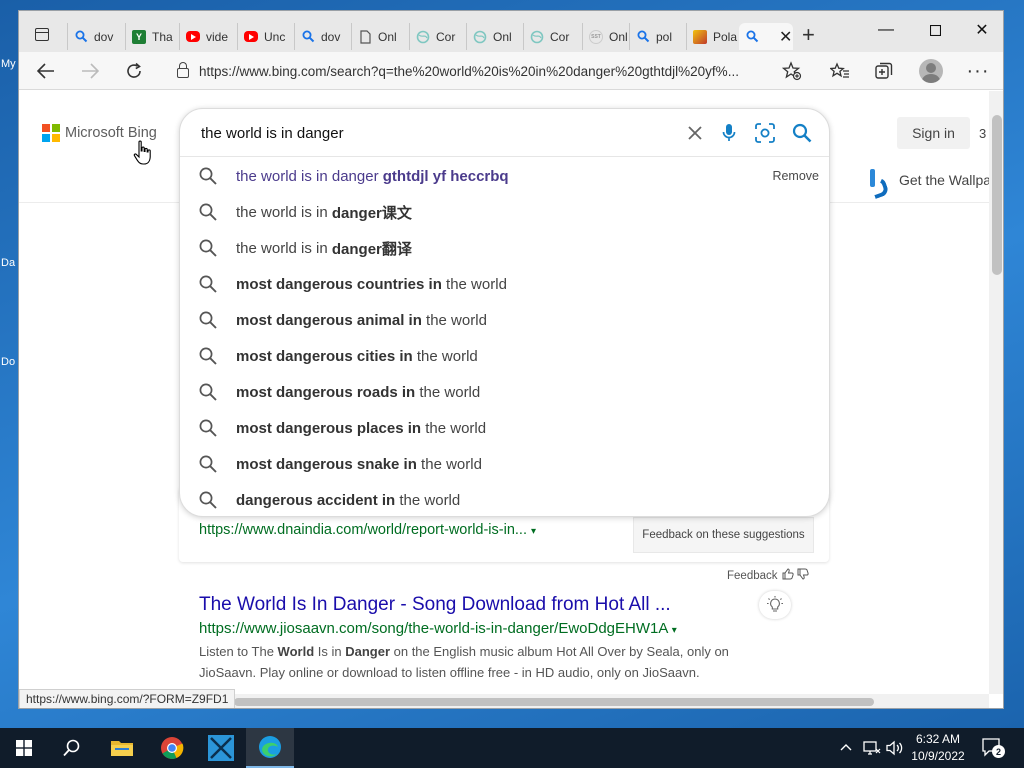 The height and width of the screenshot is (768, 1024). Describe the element at coordinates (24, 748) in the screenshot. I see `start-button` at that location.